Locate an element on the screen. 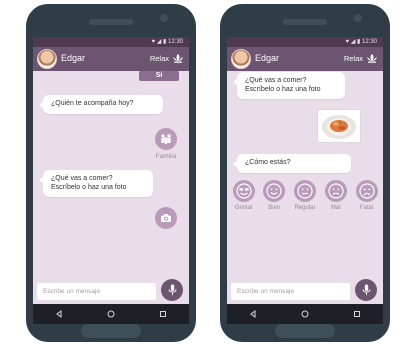 This screenshot has height=345, width=395. camera-icon is located at coordinates (166, 218).